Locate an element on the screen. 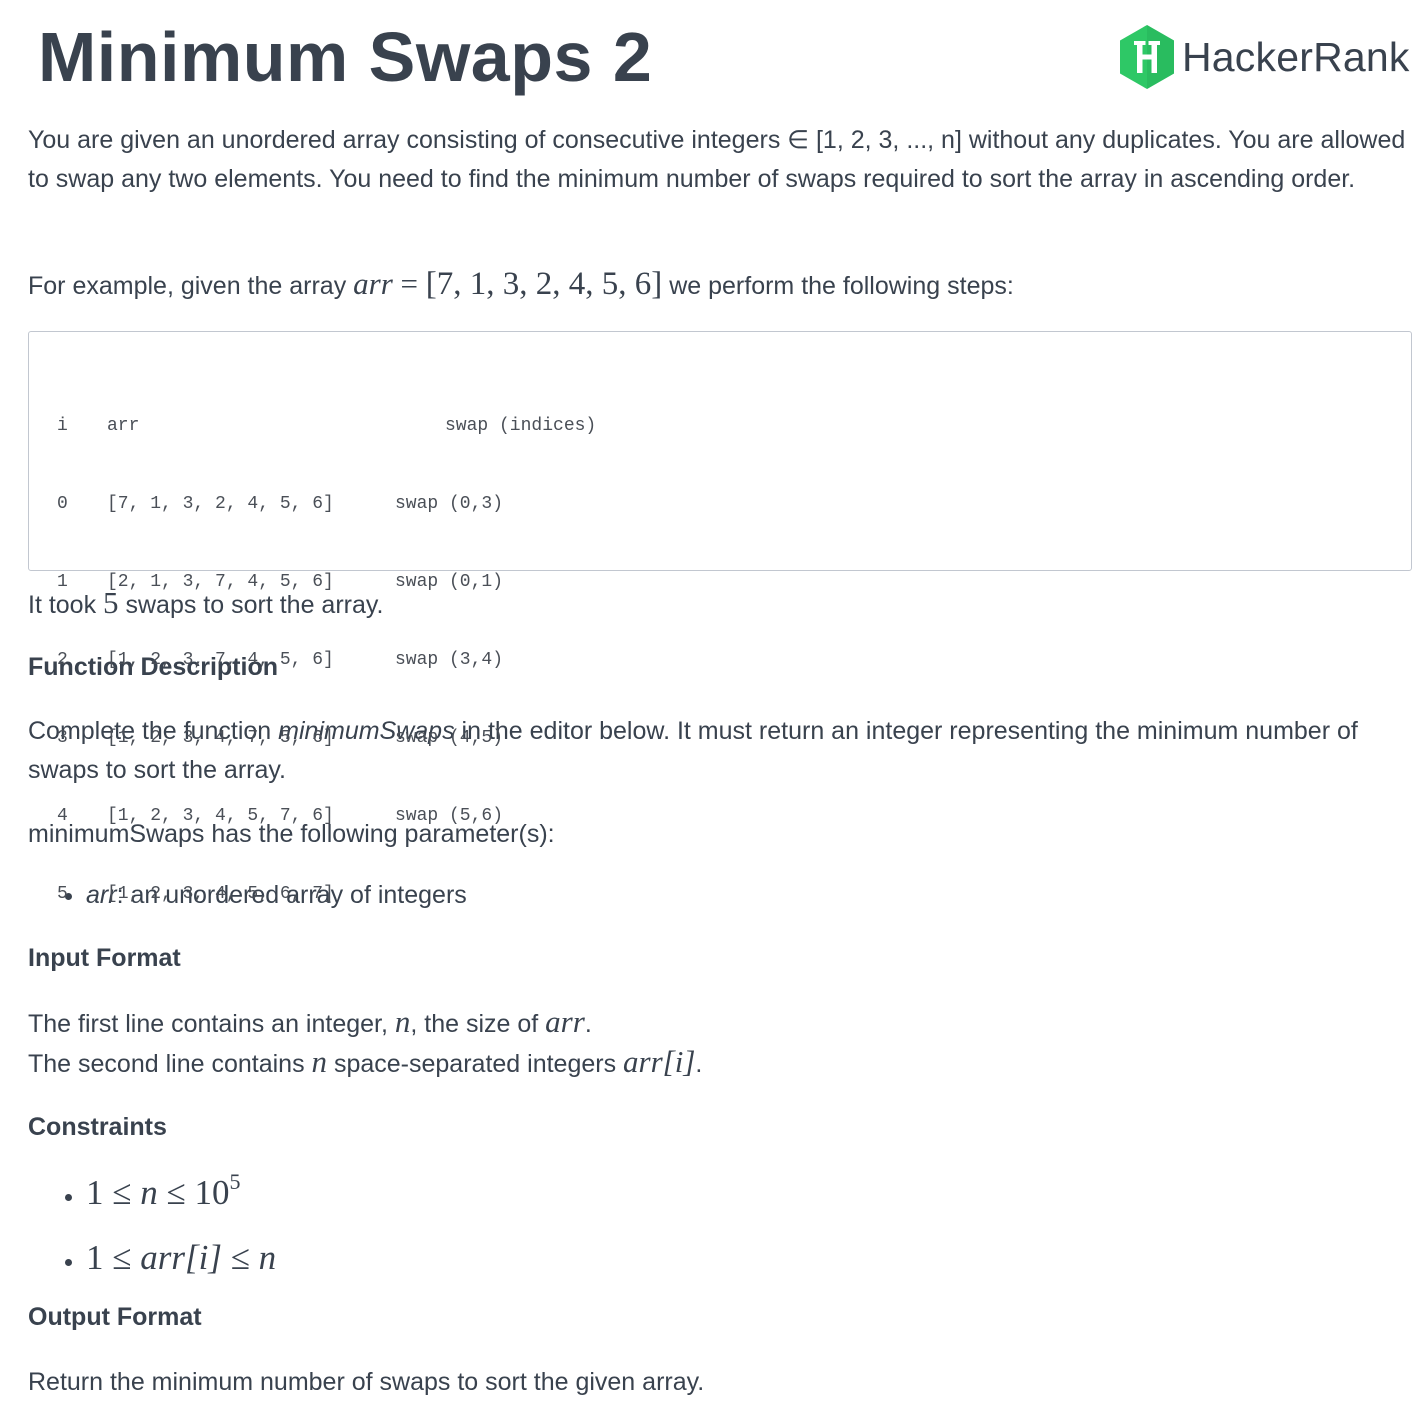 The width and height of the screenshot is (1426, 1416). c2-lhs: 1 is located at coordinates (95, 1257).